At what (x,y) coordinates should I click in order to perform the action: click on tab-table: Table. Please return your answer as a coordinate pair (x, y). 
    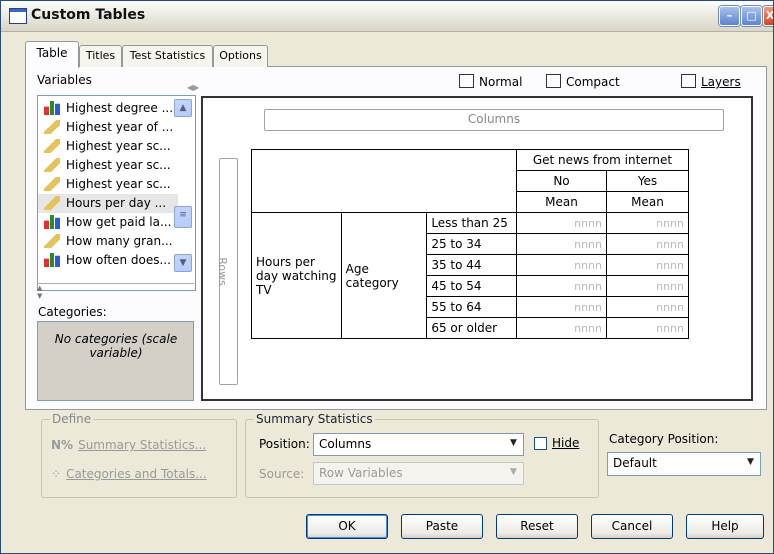
    Looking at the image, I should click on (52, 54).